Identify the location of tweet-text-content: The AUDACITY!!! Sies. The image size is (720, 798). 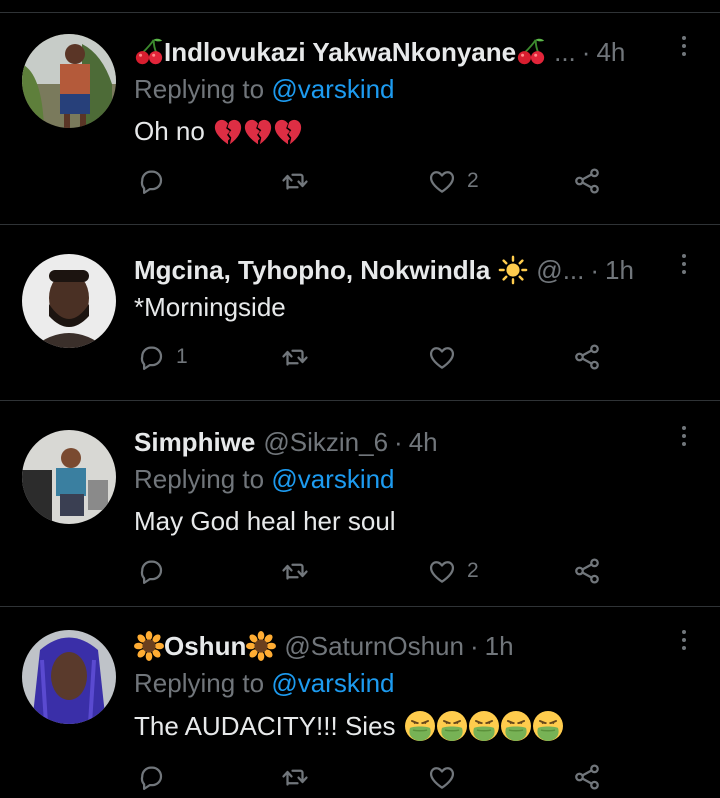
(265, 725).